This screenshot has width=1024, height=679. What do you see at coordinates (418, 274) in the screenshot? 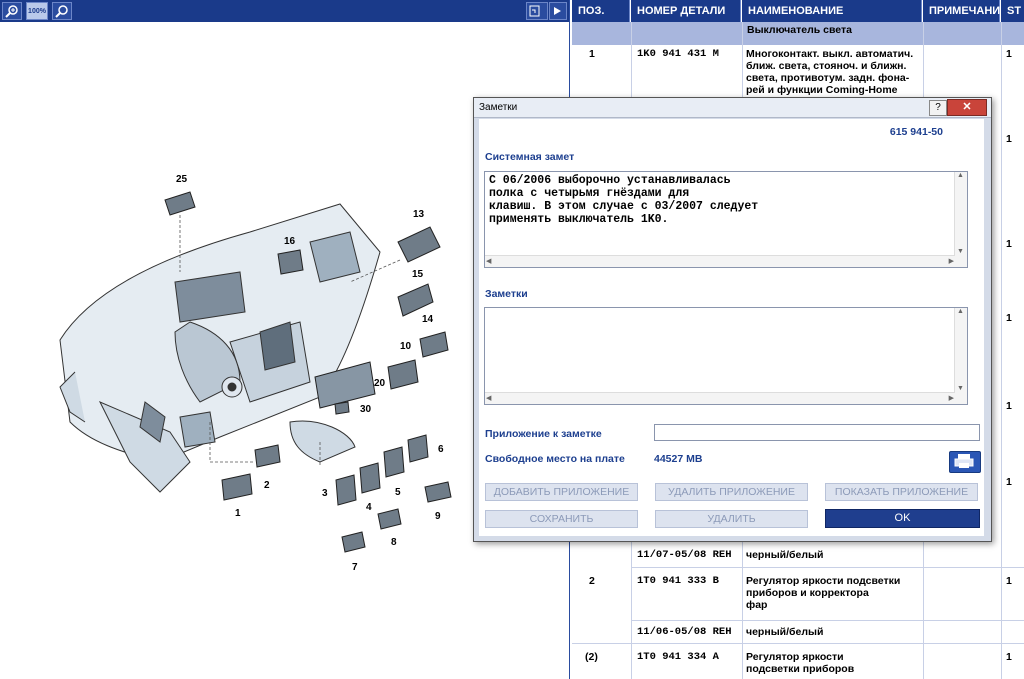
I see `callout-15: 15` at bounding box center [418, 274].